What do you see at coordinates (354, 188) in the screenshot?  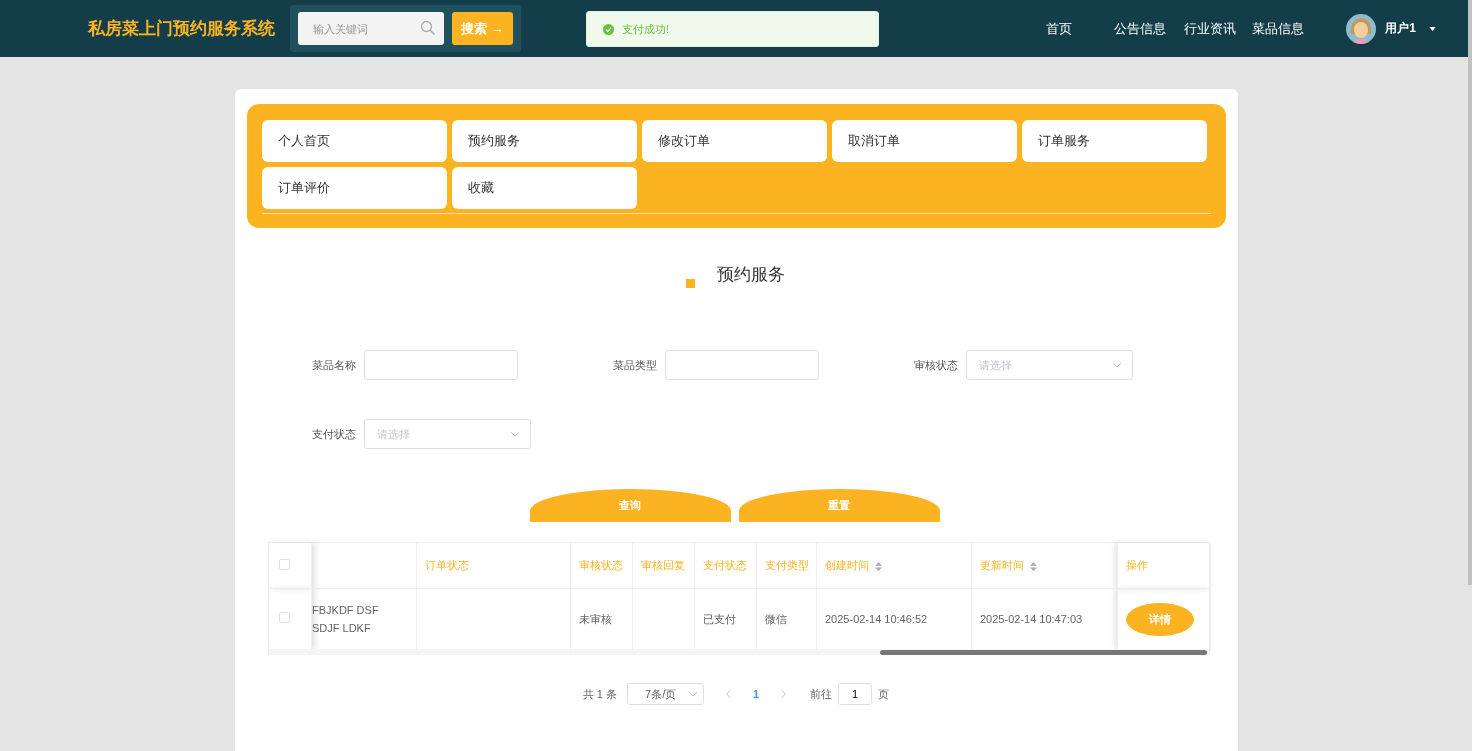 I see `menu-item: 订单评价` at bounding box center [354, 188].